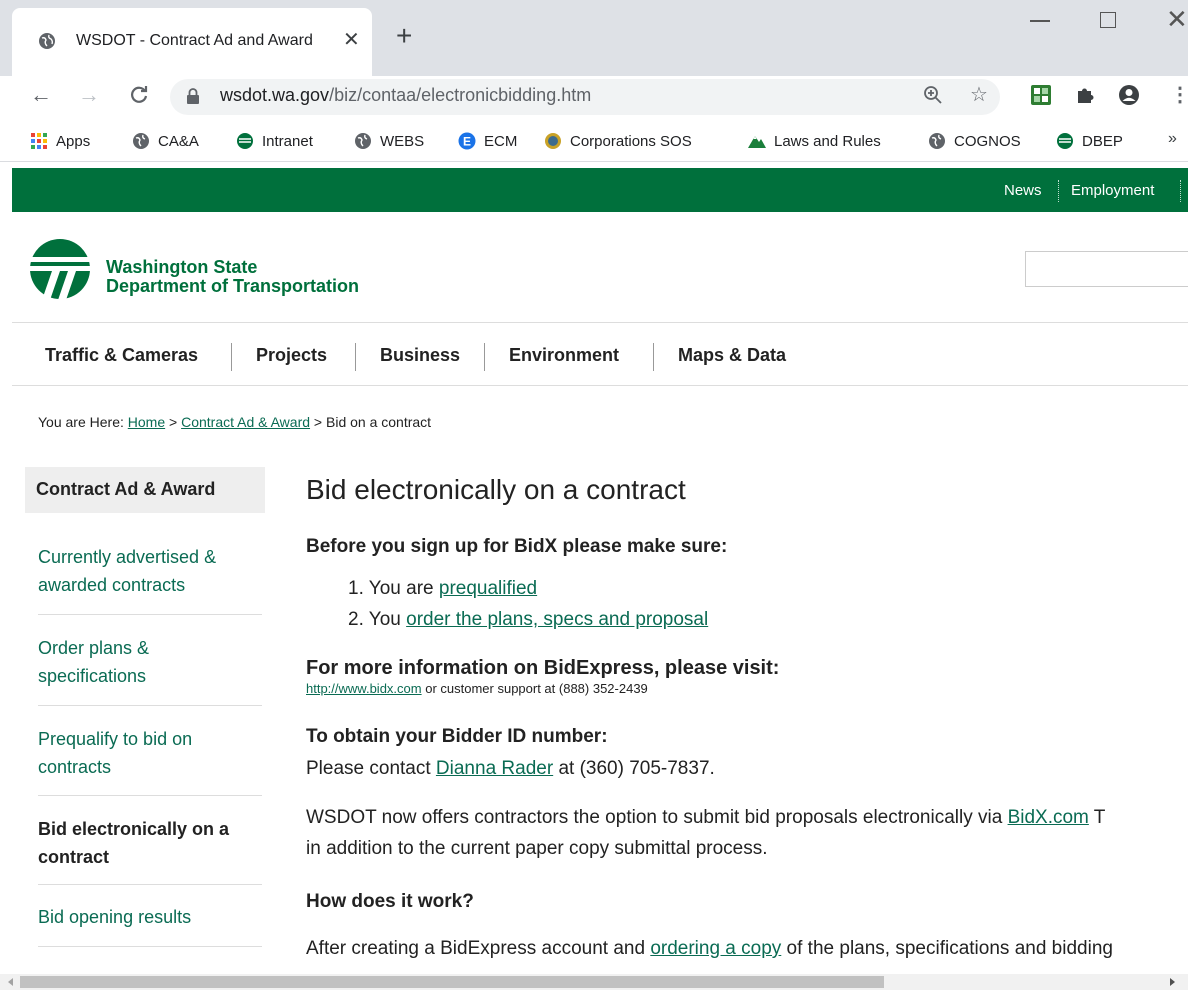 This screenshot has width=1188, height=990. I want to click on bookmark-corporations-sos: Corporations SOS, so click(618, 141).